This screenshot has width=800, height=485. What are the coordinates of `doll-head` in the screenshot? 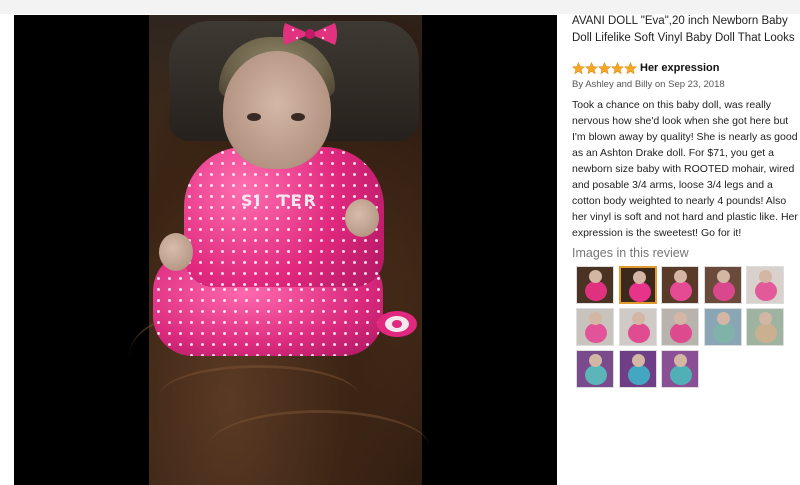 It's located at (277, 110).